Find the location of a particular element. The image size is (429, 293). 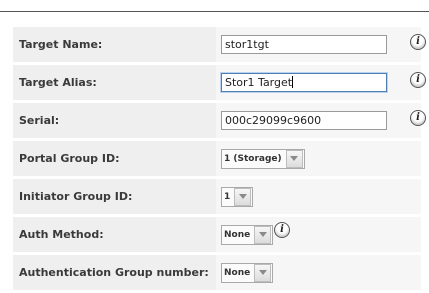

form-row-auth-method: Auth Method: None i is located at coordinates (217, 236).